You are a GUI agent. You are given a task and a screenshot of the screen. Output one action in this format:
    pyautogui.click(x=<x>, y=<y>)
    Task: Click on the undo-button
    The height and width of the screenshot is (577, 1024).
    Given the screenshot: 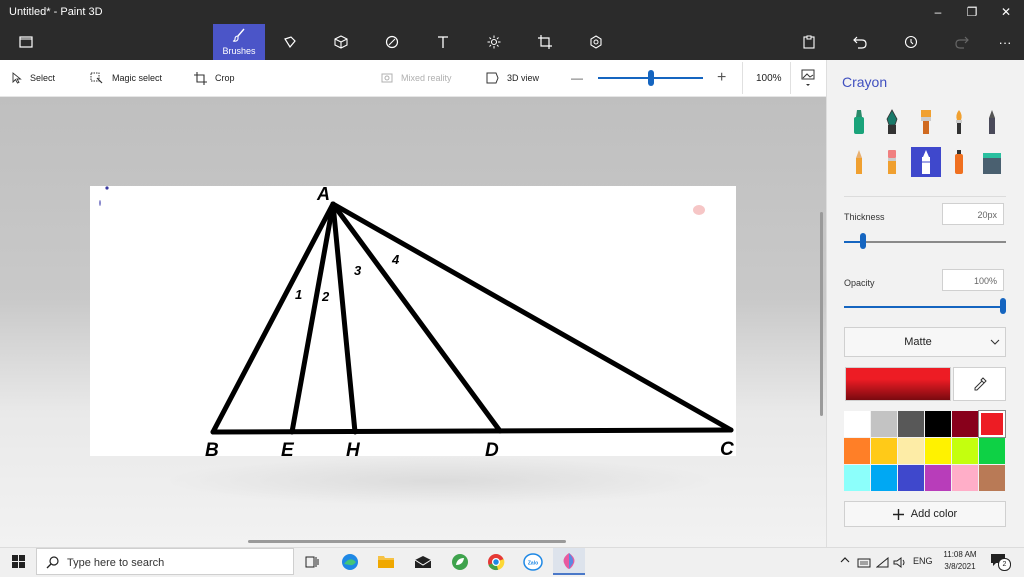 What is the action you would take?
    pyautogui.click(x=860, y=42)
    